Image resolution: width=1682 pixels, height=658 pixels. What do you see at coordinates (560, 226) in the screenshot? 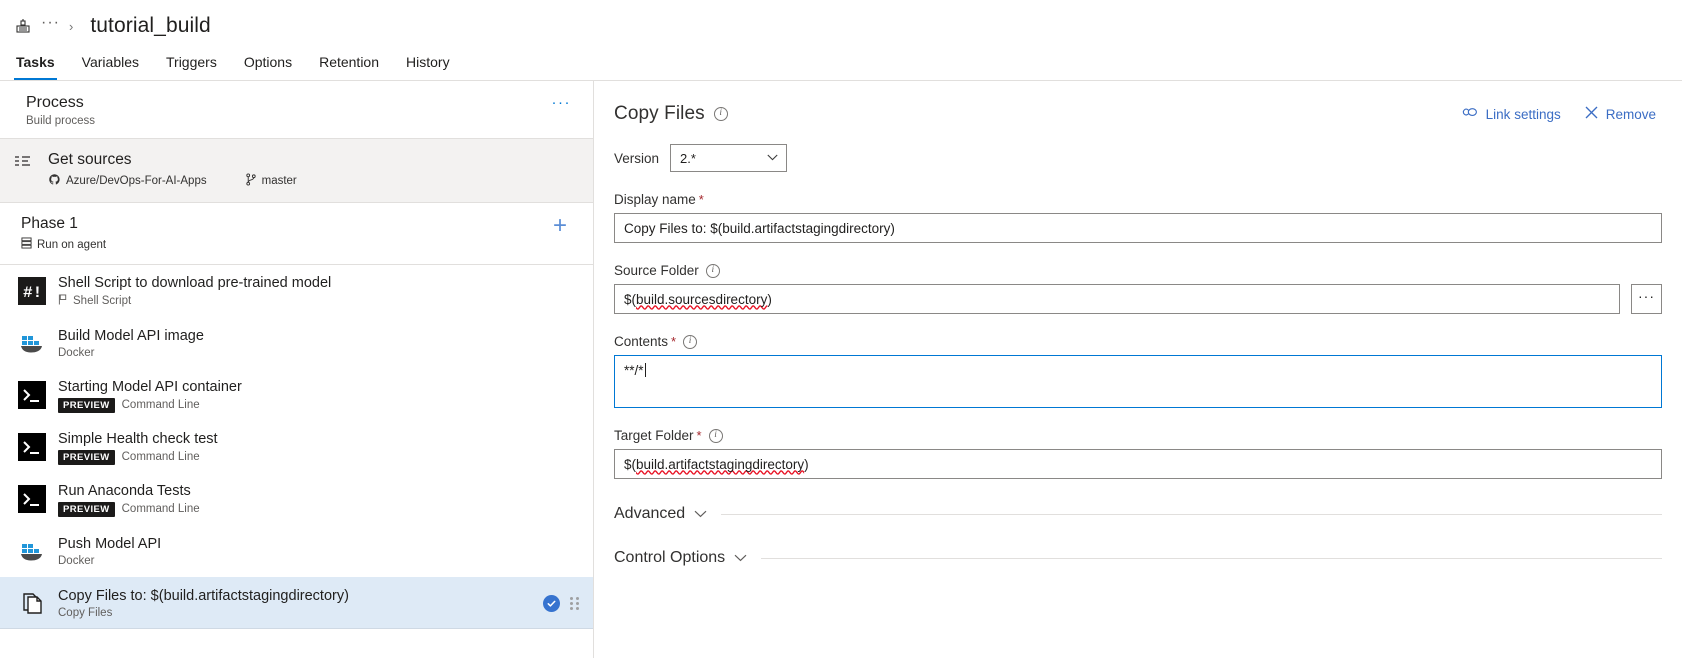
I see `add-task-button: +` at bounding box center [560, 226].